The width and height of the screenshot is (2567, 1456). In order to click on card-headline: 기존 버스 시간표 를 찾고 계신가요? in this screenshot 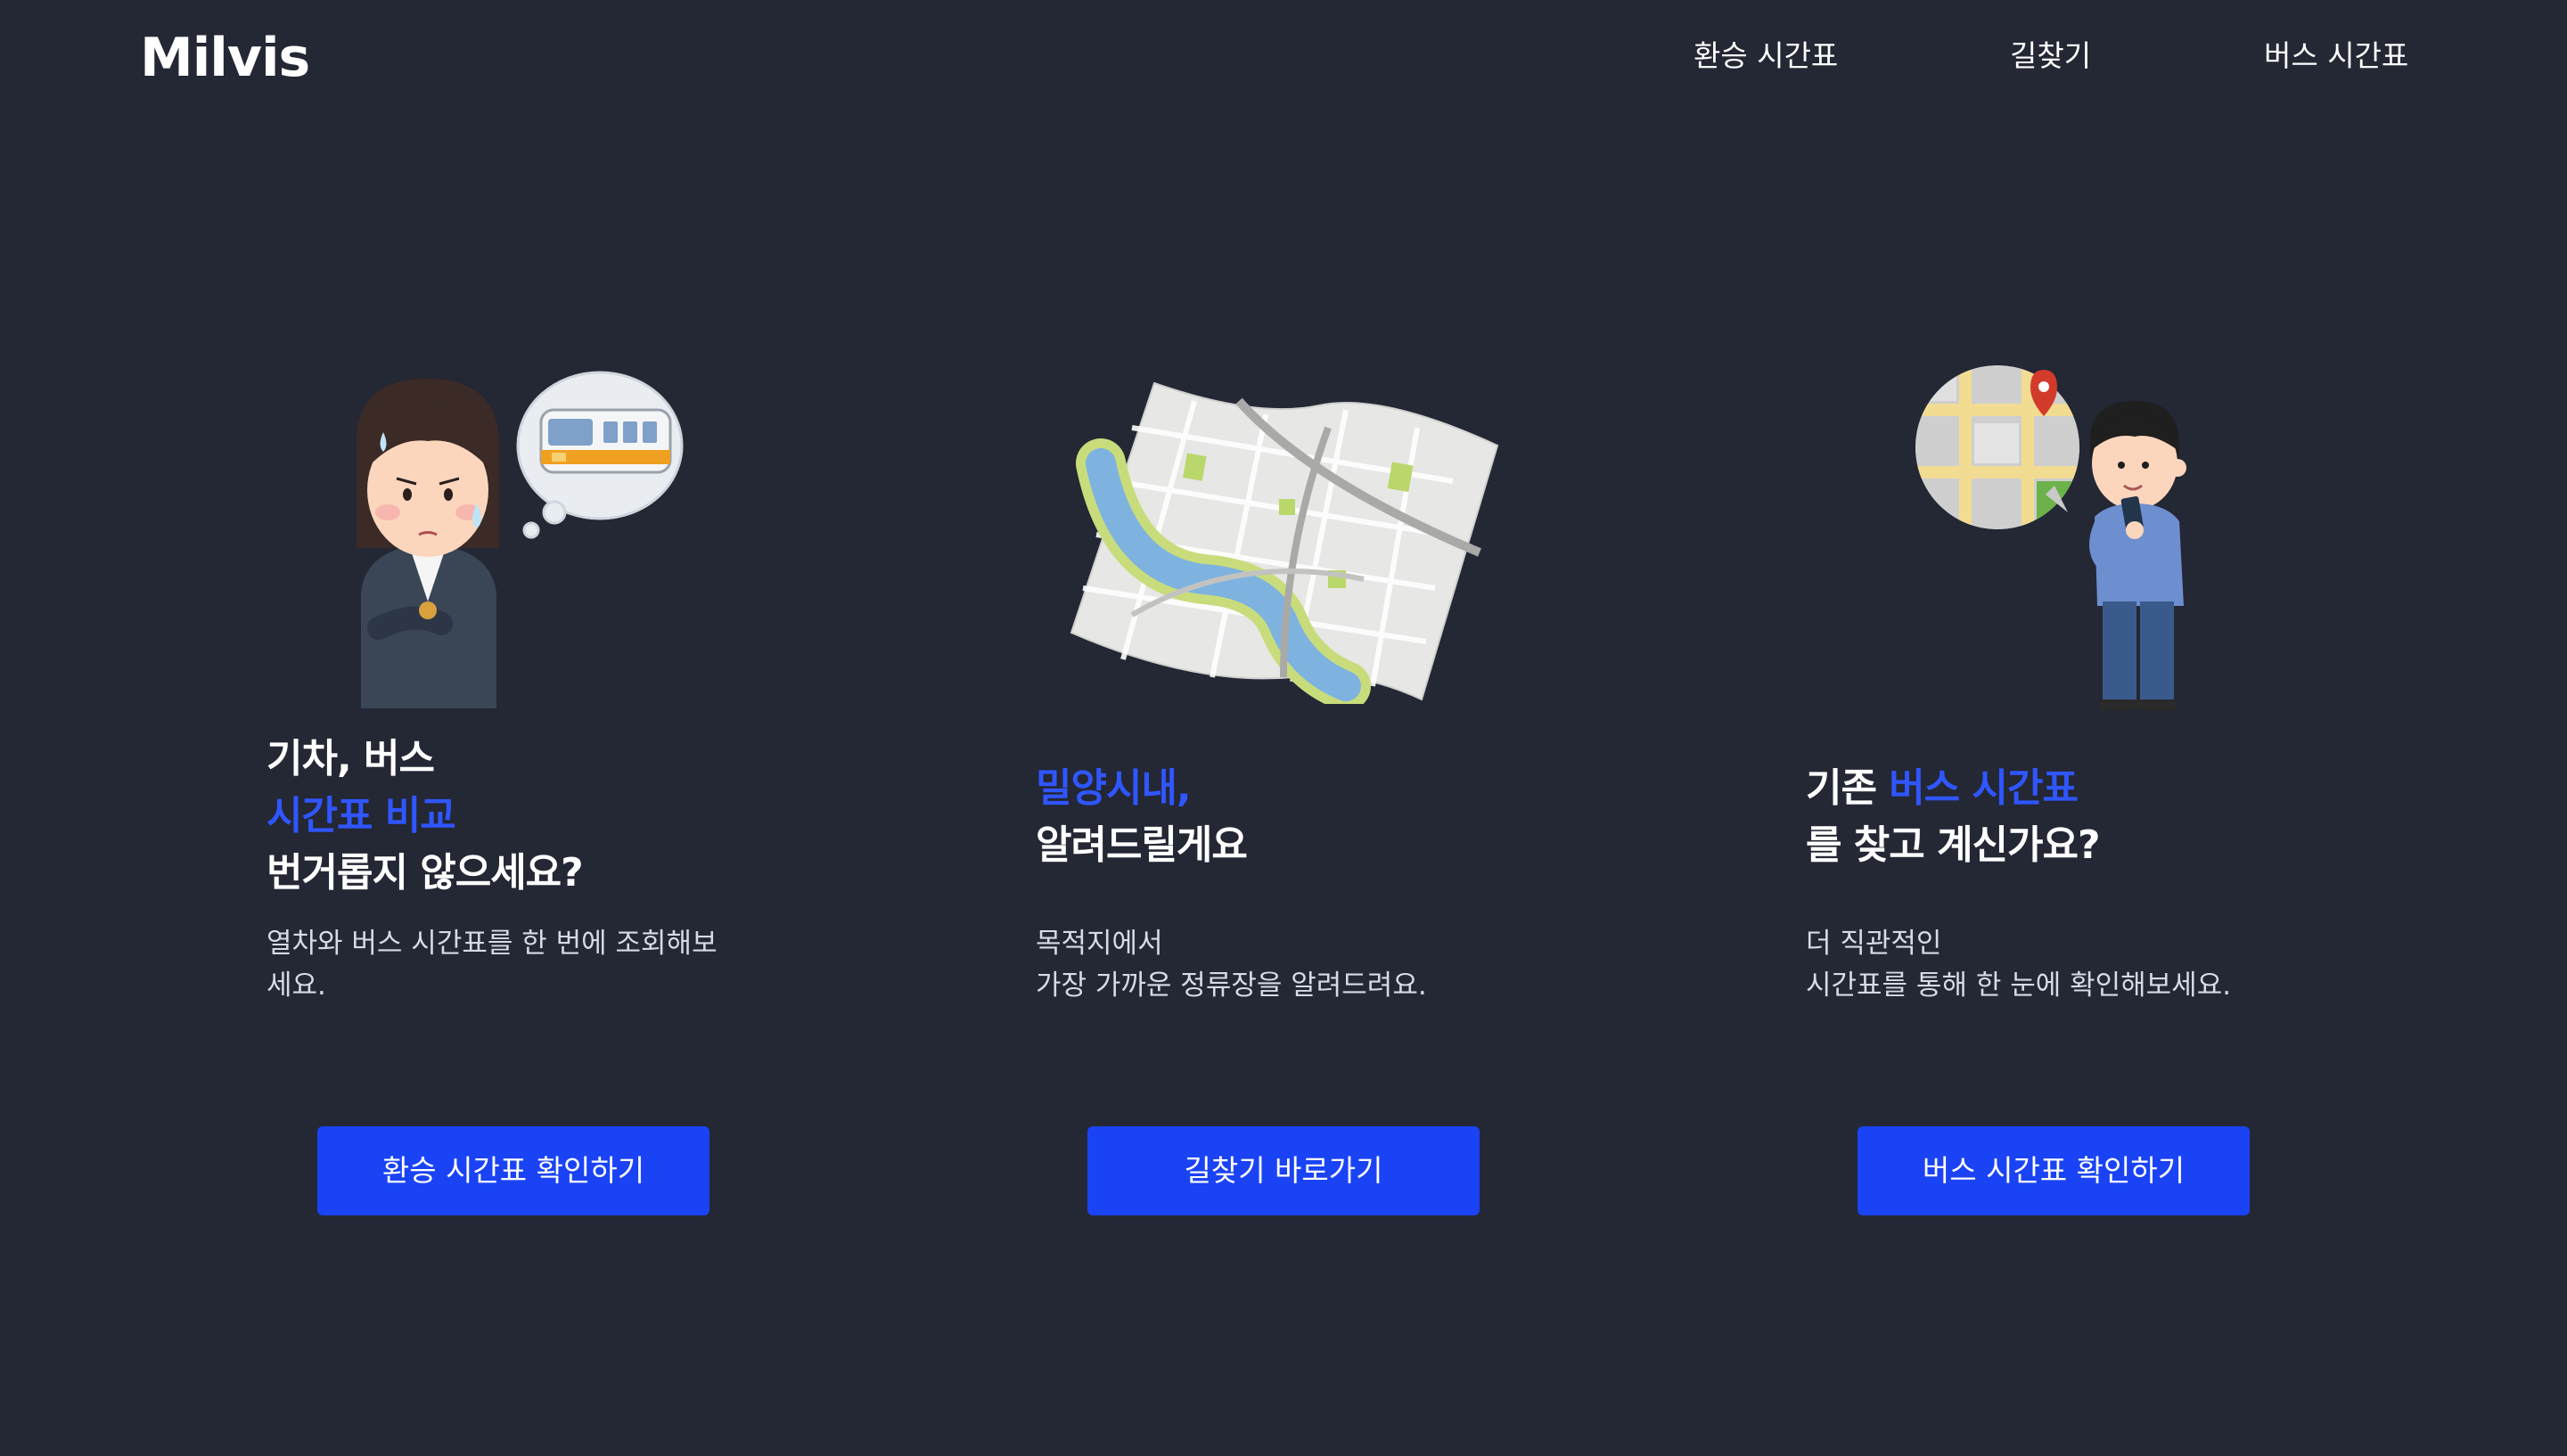, I will do `click(2091, 817)`.